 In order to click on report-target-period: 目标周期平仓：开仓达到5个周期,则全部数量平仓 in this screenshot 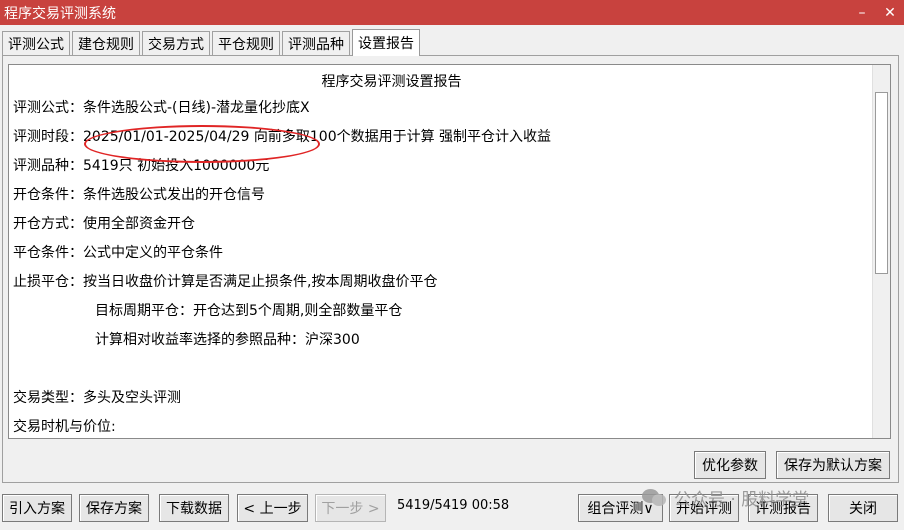, I will do `click(249, 311)`.